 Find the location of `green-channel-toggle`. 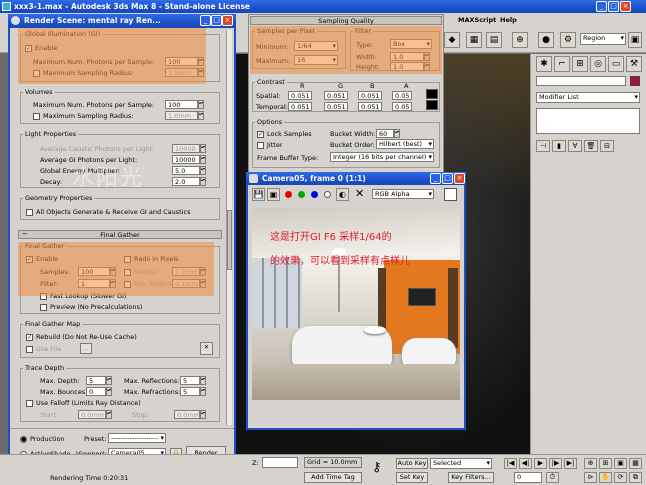

green-channel-toggle is located at coordinates (301, 194).